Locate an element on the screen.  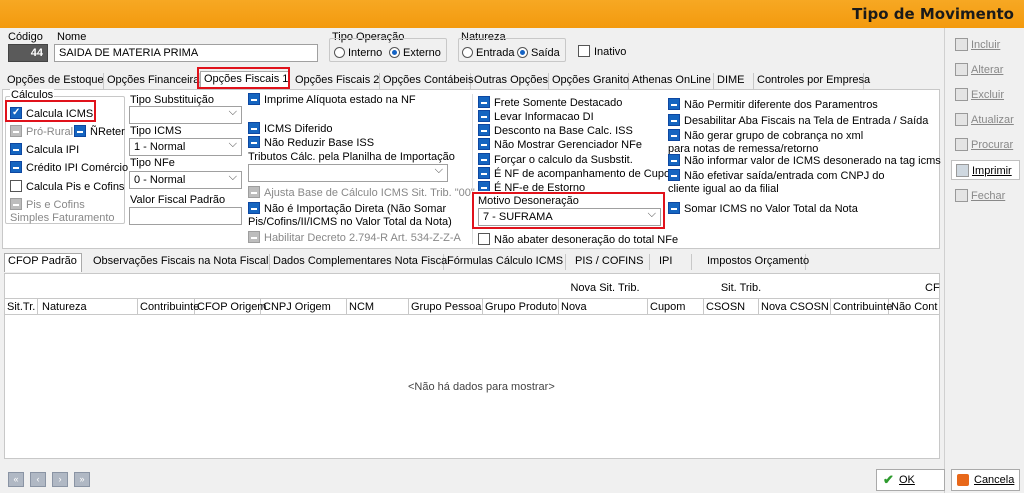
last-record-button: » is located at coordinates (82, 479).